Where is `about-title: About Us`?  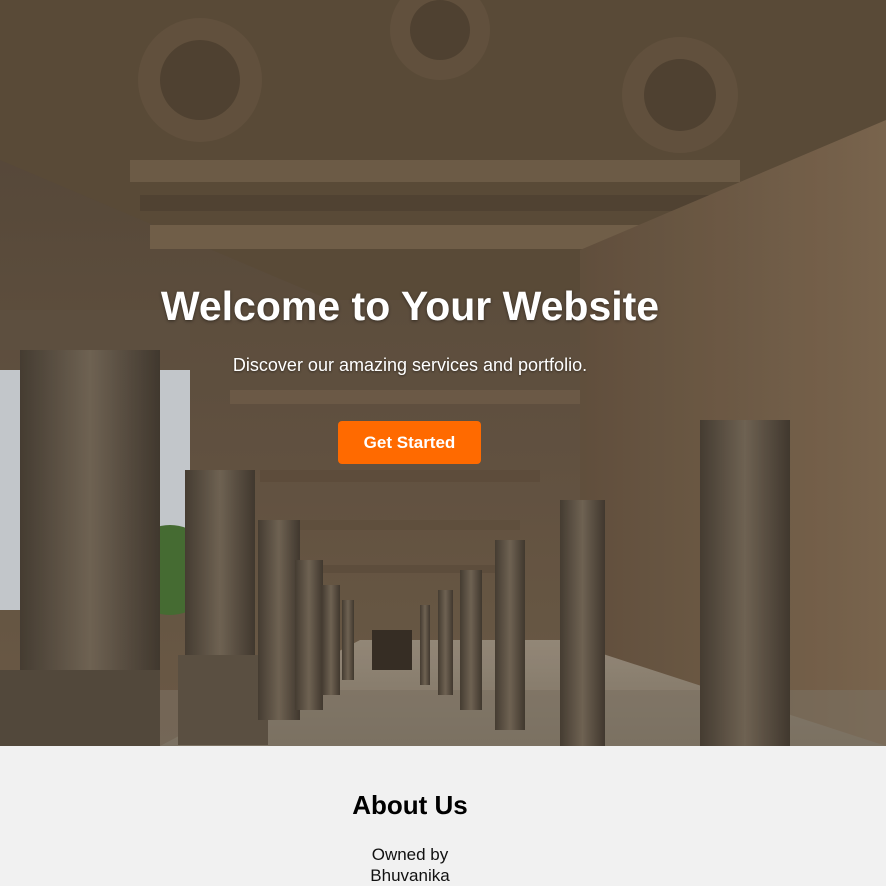 about-title: About Us is located at coordinates (410, 805).